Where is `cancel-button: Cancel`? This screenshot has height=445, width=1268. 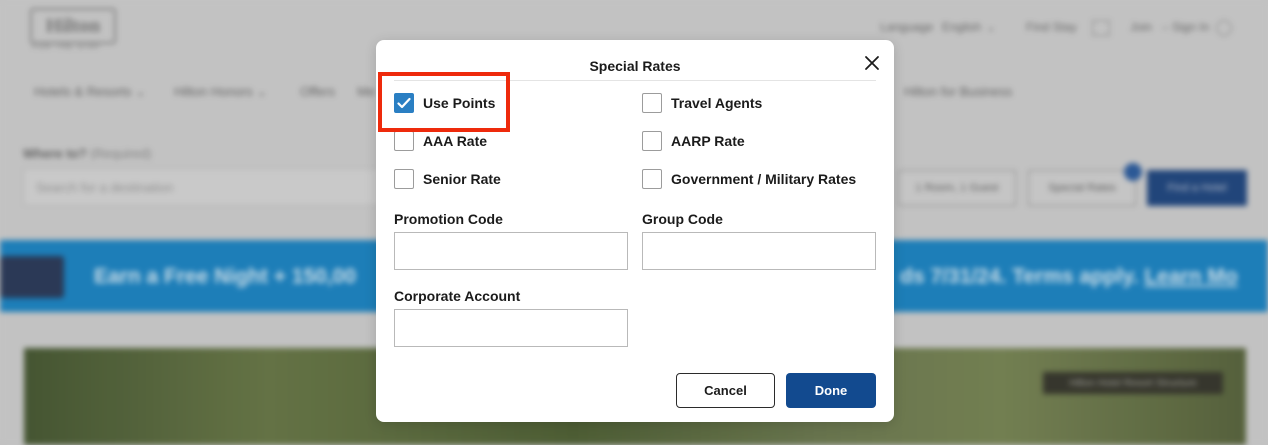
cancel-button: Cancel is located at coordinates (725, 390).